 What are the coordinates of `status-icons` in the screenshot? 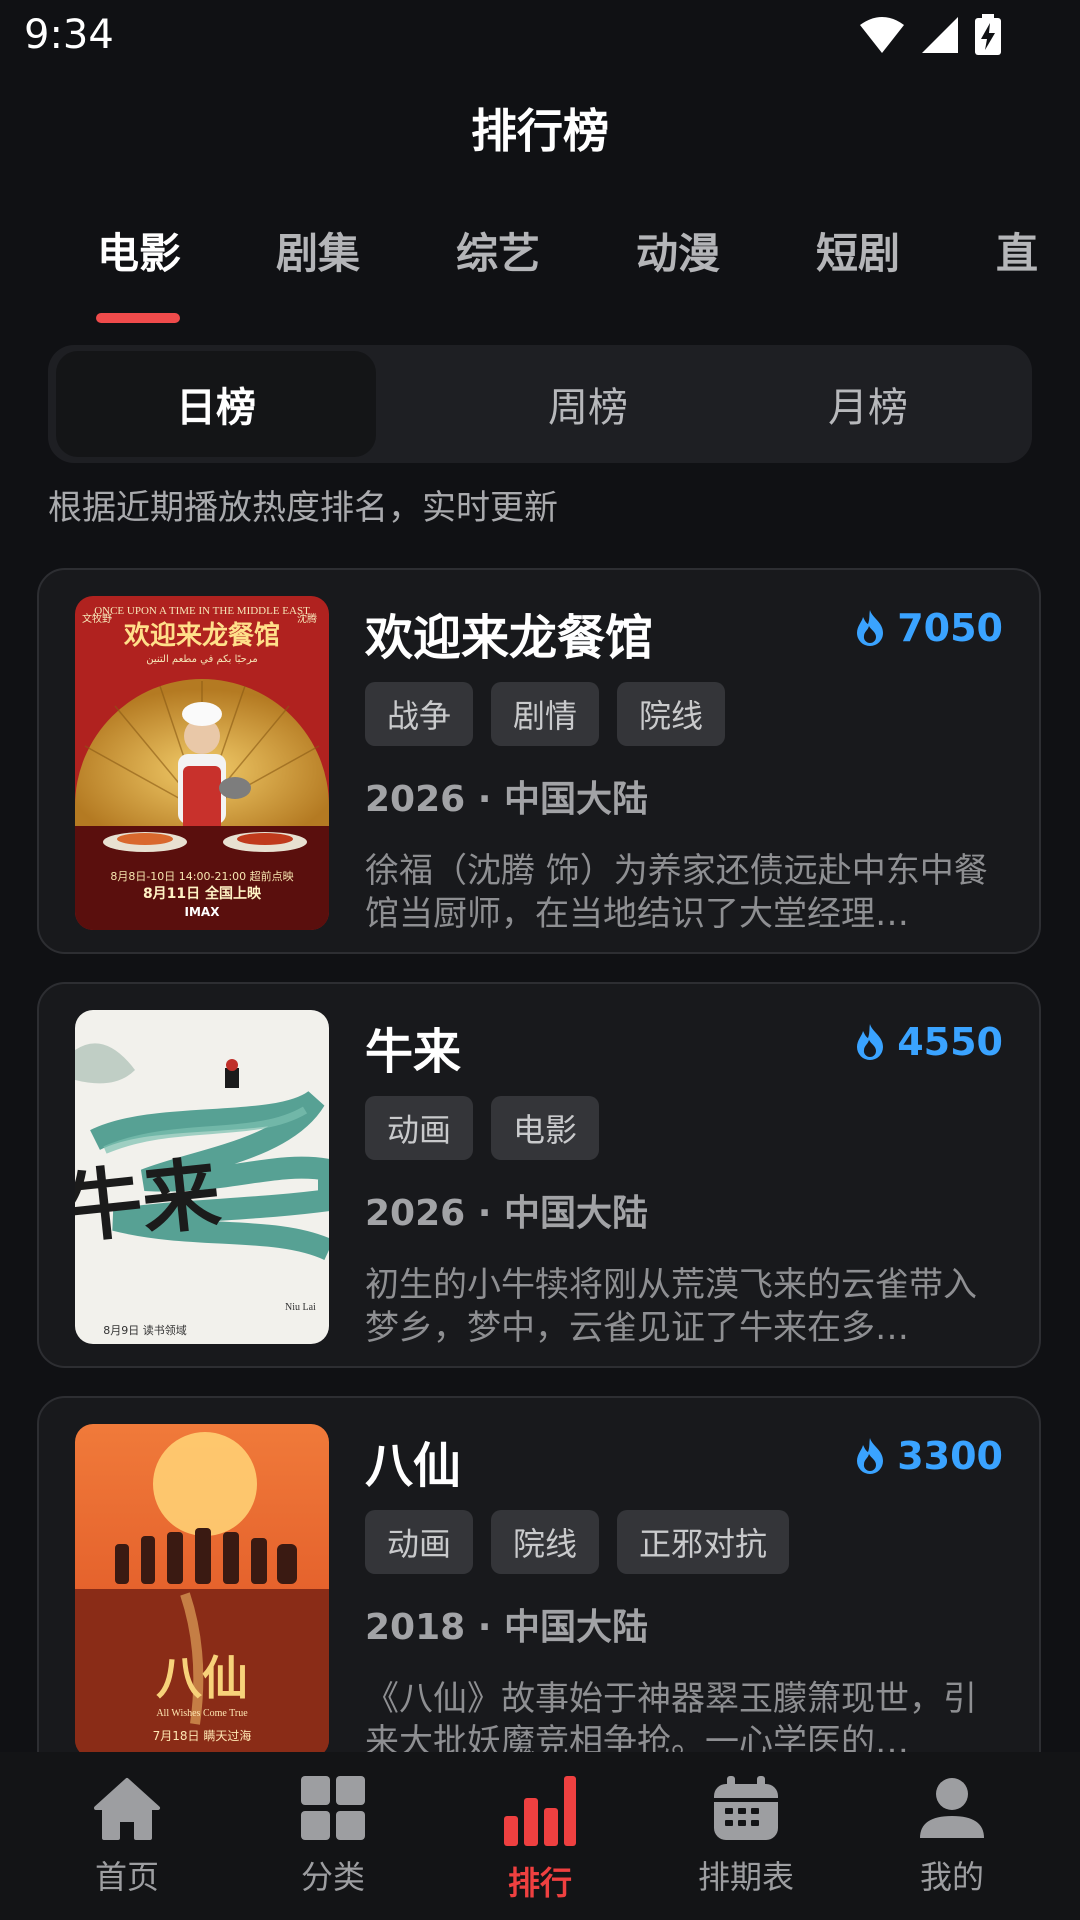 It's located at (930, 35).